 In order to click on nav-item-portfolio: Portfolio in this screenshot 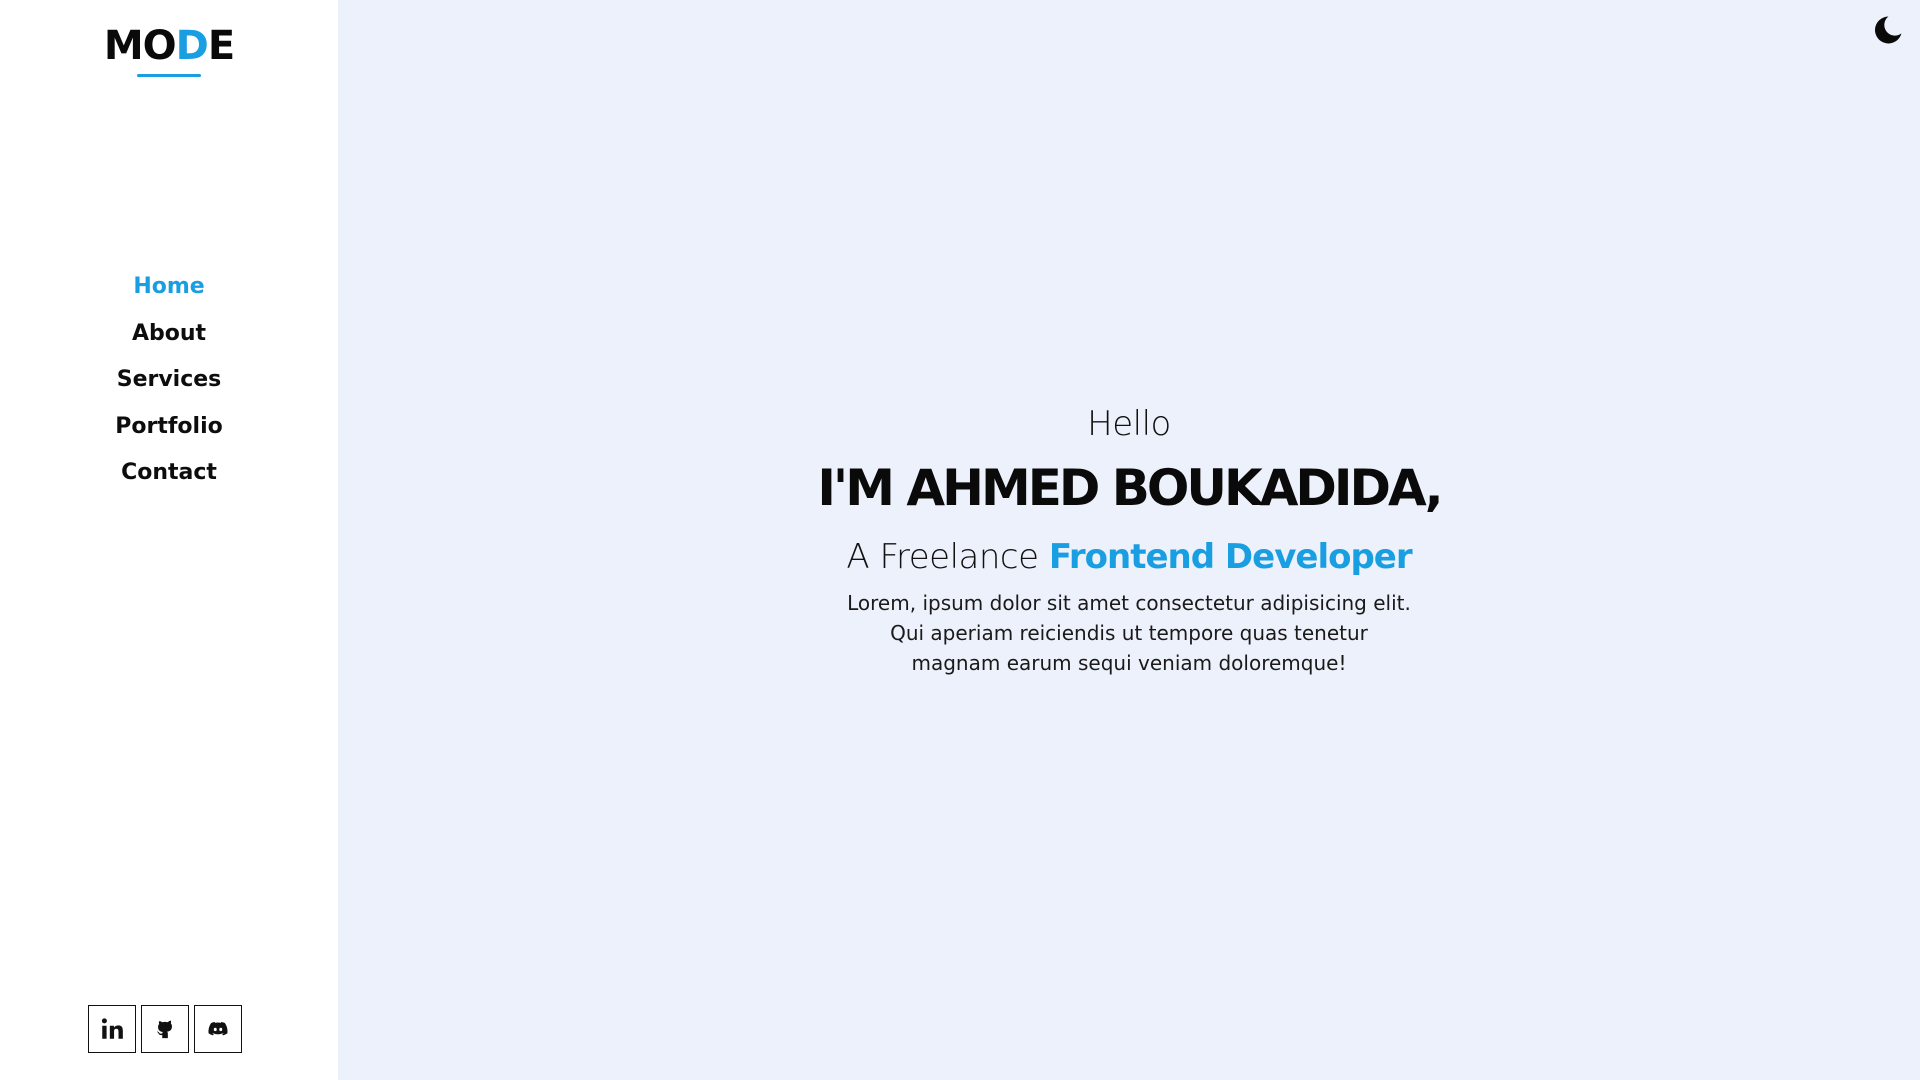, I will do `click(169, 431)`.